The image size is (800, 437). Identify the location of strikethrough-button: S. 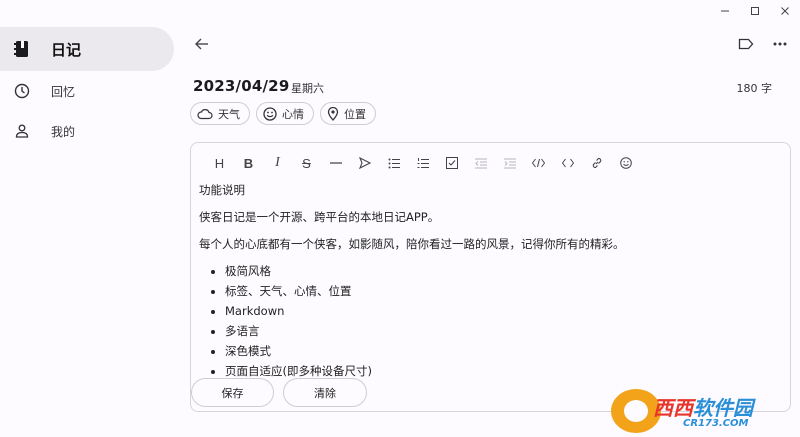
(306, 163).